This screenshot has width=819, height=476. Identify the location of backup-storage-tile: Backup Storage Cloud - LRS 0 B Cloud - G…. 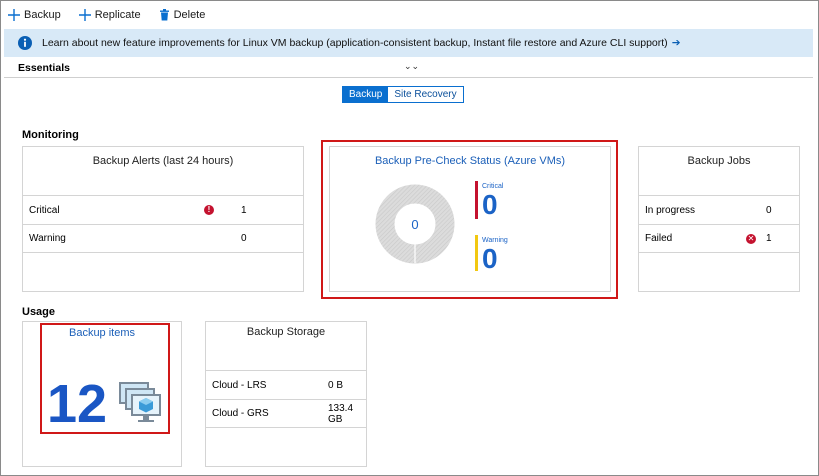
(286, 394).